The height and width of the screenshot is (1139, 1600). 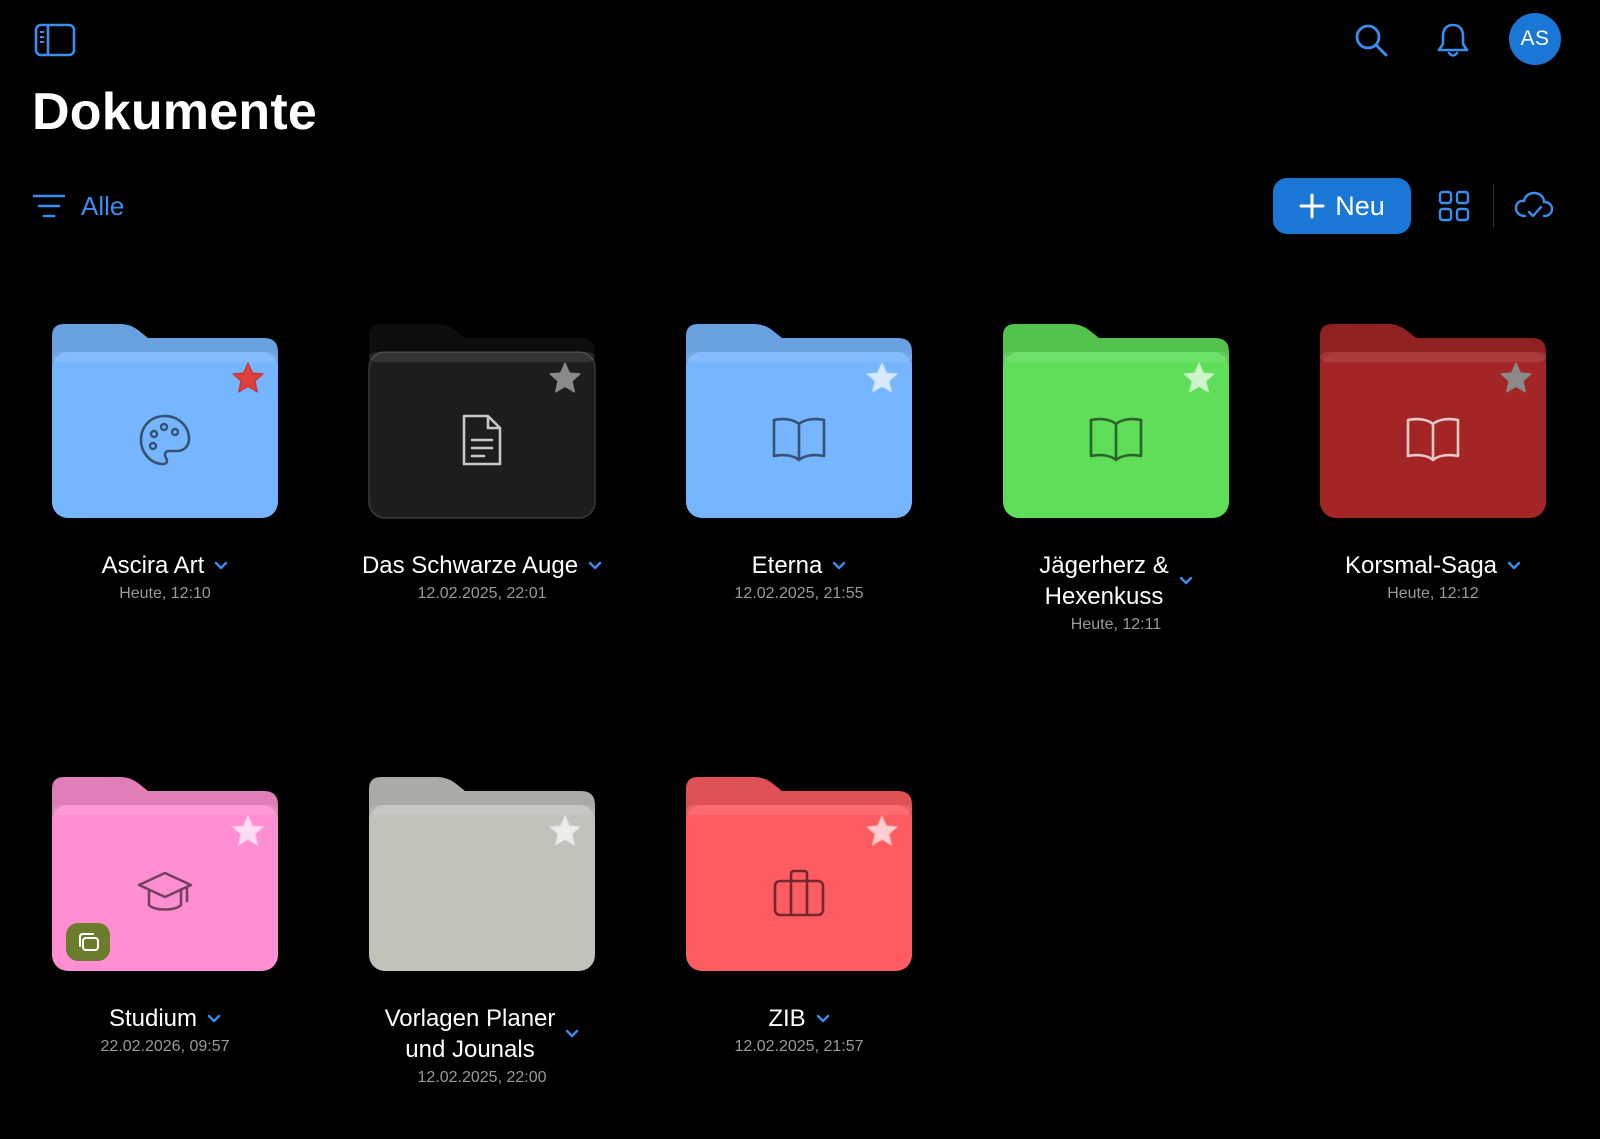 What do you see at coordinates (174, 112) in the screenshot?
I see `page-title: Dokumente` at bounding box center [174, 112].